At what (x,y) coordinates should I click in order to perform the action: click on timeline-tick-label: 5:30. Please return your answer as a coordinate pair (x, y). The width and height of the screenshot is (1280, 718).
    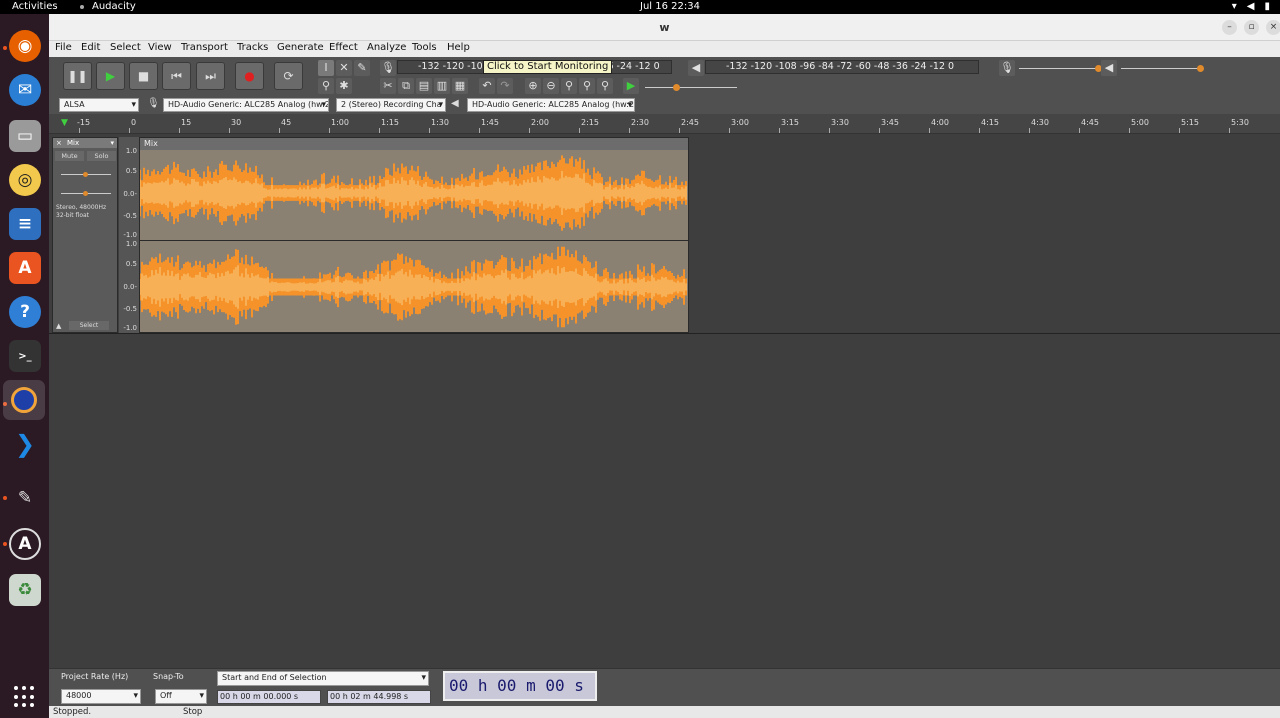
    Looking at the image, I should click on (1240, 122).